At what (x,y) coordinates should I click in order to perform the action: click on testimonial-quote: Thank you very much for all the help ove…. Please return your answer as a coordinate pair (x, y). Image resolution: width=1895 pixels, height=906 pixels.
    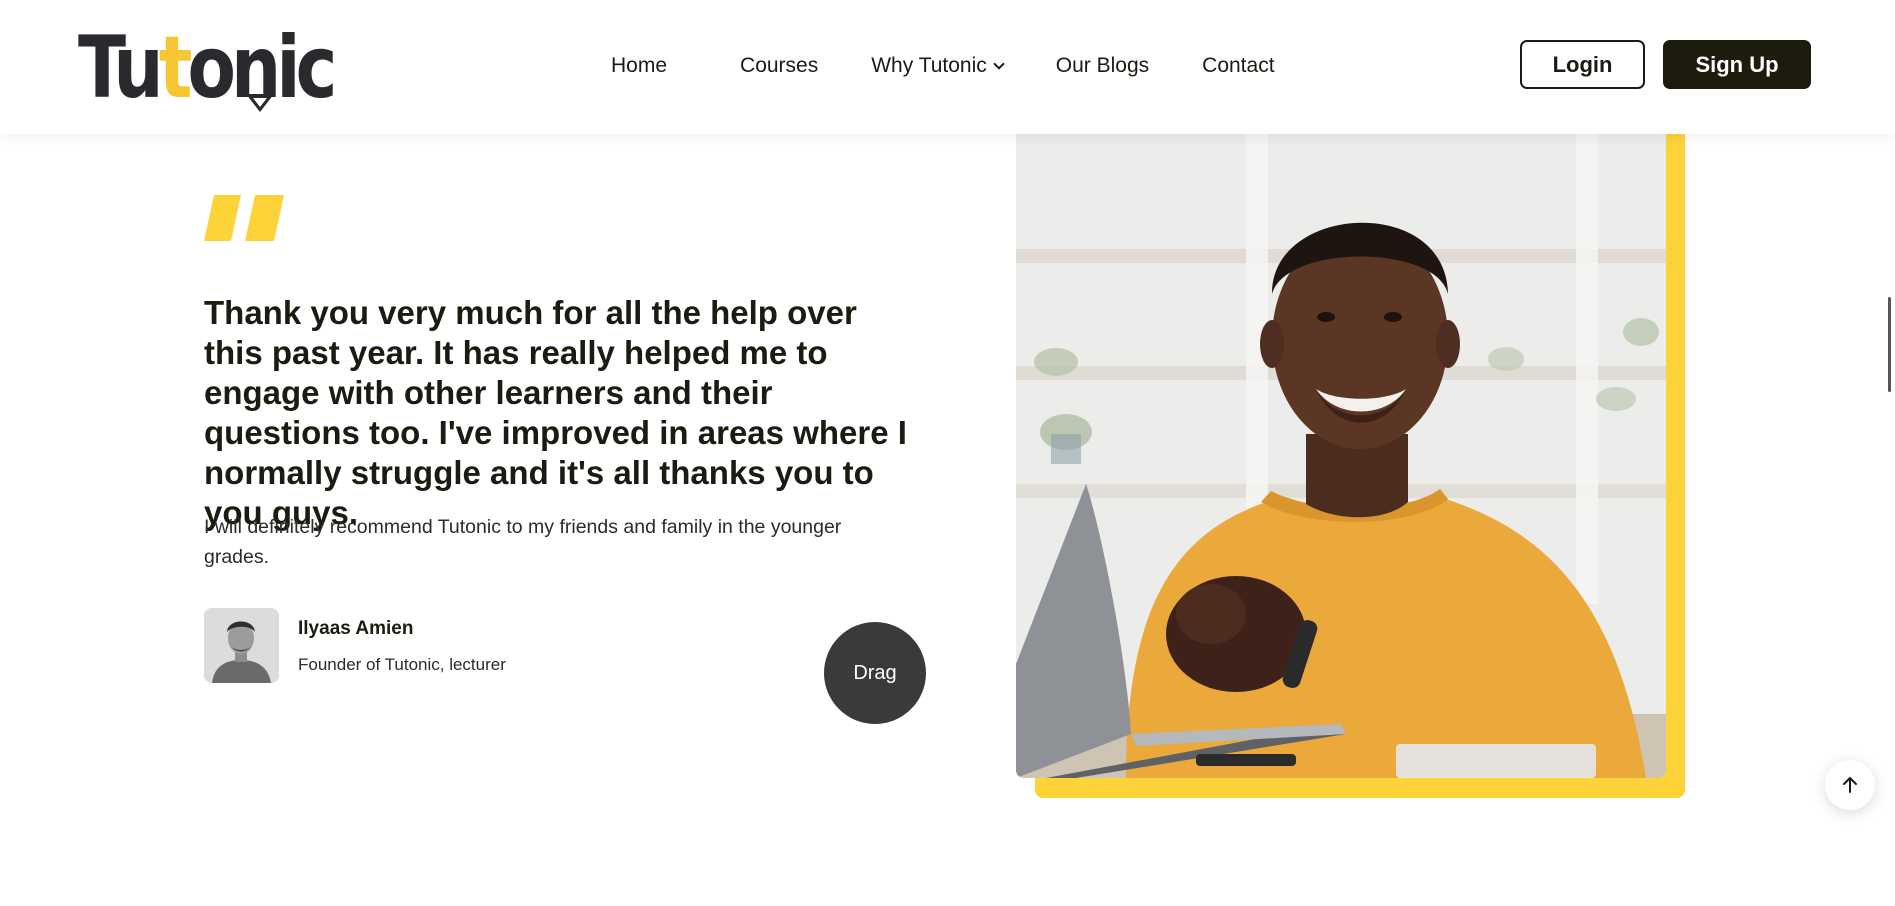
    Looking at the image, I should click on (555, 412).